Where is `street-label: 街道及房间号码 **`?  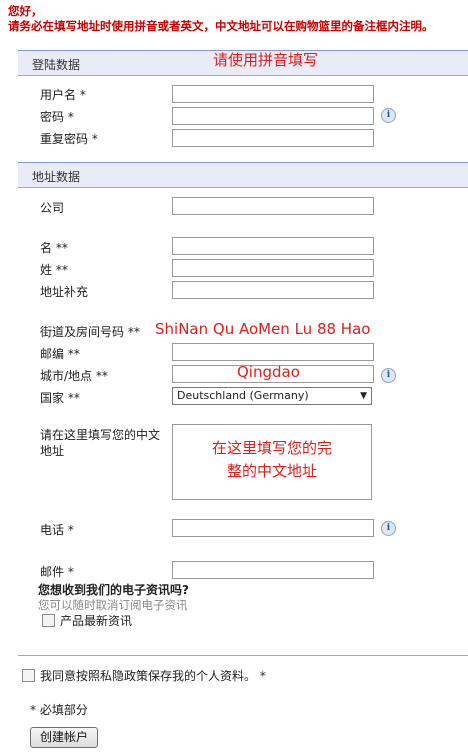
street-label: 街道及房间号码 ** is located at coordinates (90, 332).